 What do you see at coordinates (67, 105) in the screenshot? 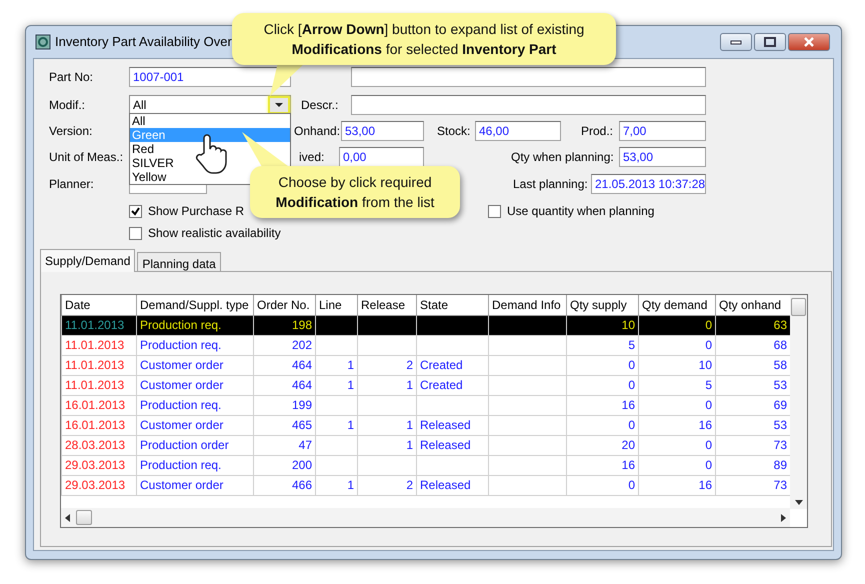
I see `field-label: Modif.:` at bounding box center [67, 105].